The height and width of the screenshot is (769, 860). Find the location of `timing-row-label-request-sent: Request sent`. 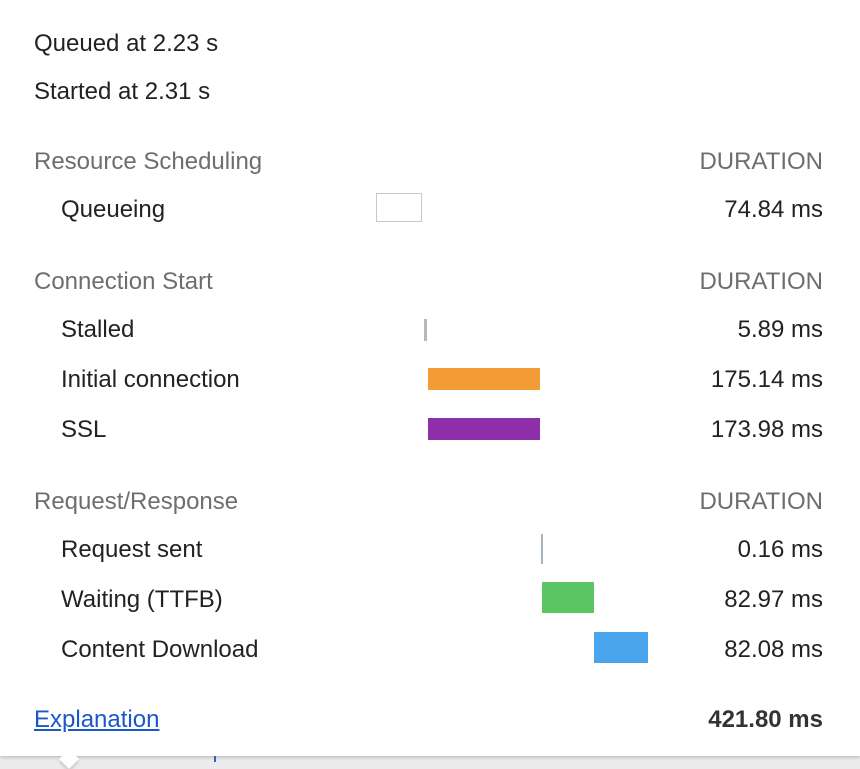

timing-row-label-request-sent: Request sent is located at coordinates (132, 549).